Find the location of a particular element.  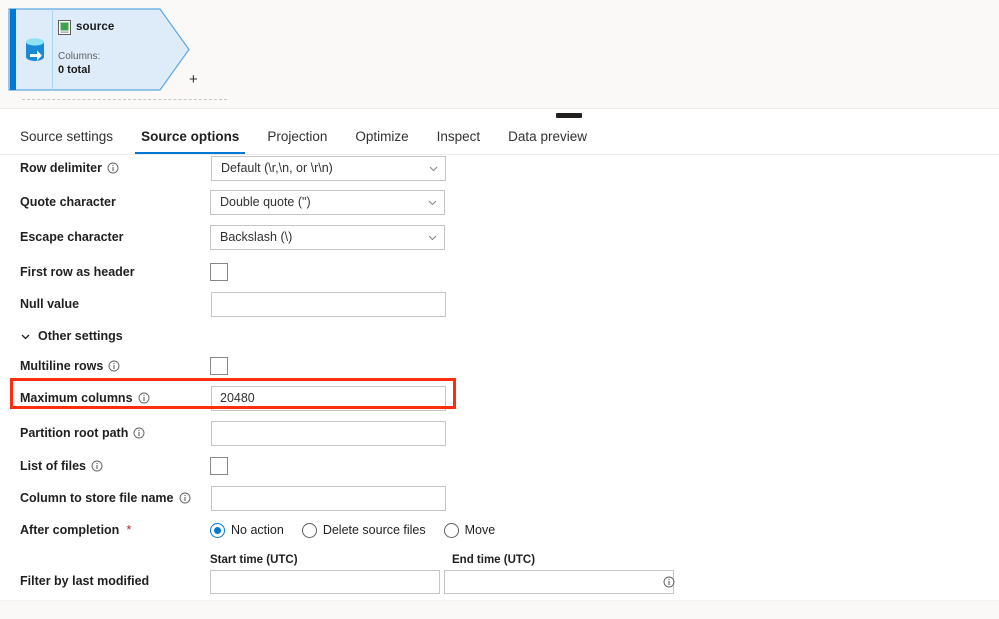

quote-character-select: Double quote (") is located at coordinates (327, 202).